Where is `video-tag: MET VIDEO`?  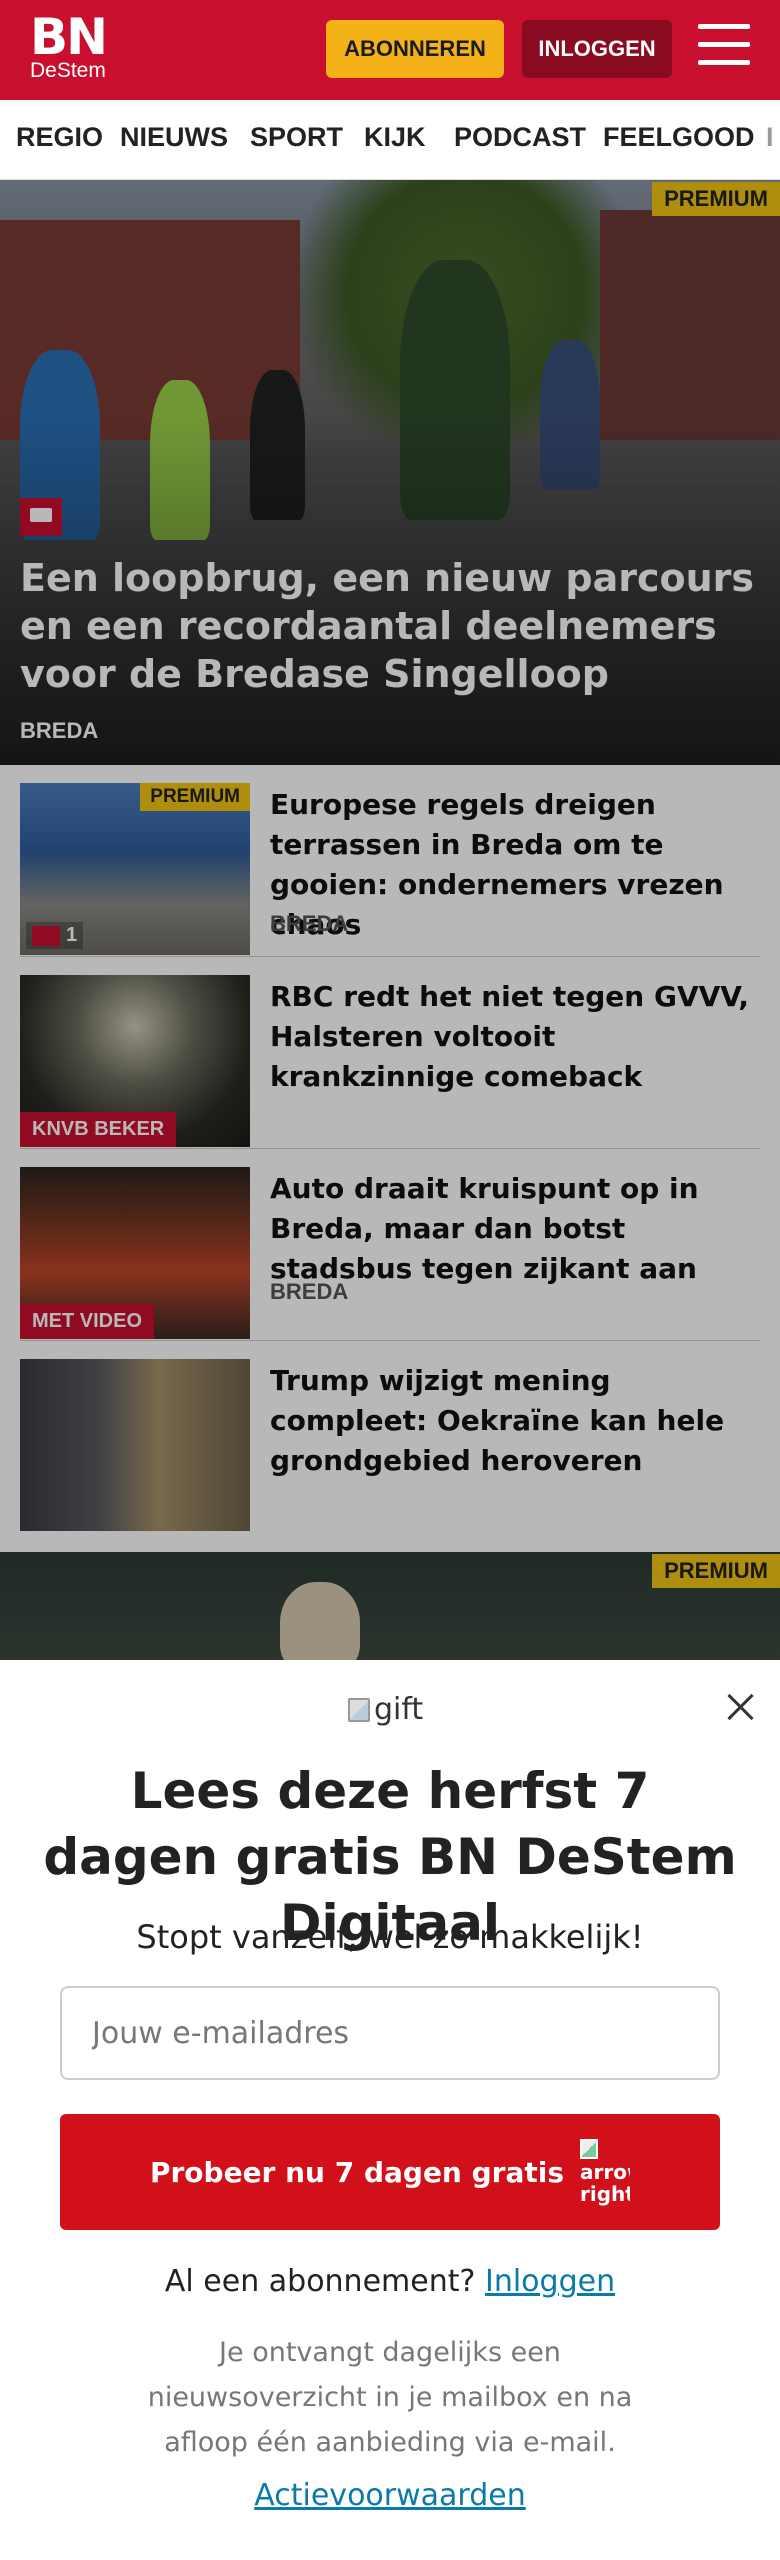 video-tag: MET VIDEO is located at coordinates (87, 1321).